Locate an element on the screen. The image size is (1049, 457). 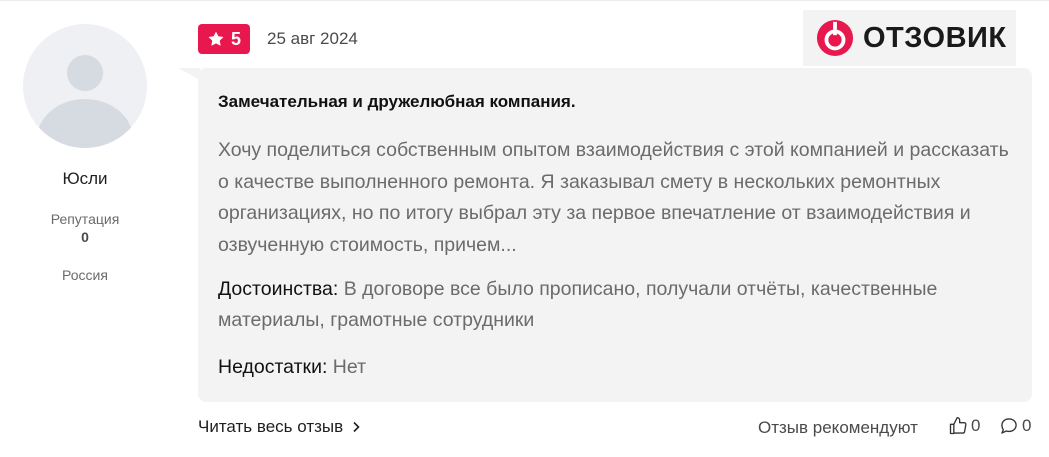
pros-label: Достоинства: is located at coordinates (278, 289).